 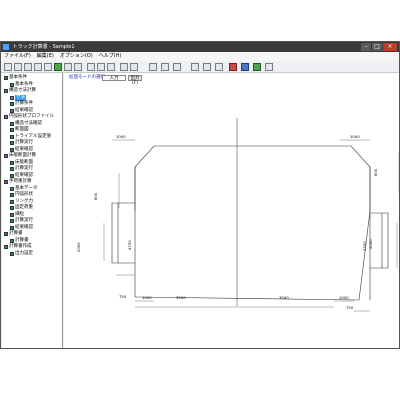 What do you see at coordinates (377, 47) in the screenshot?
I see `maximize-button: □` at bounding box center [377, 47].